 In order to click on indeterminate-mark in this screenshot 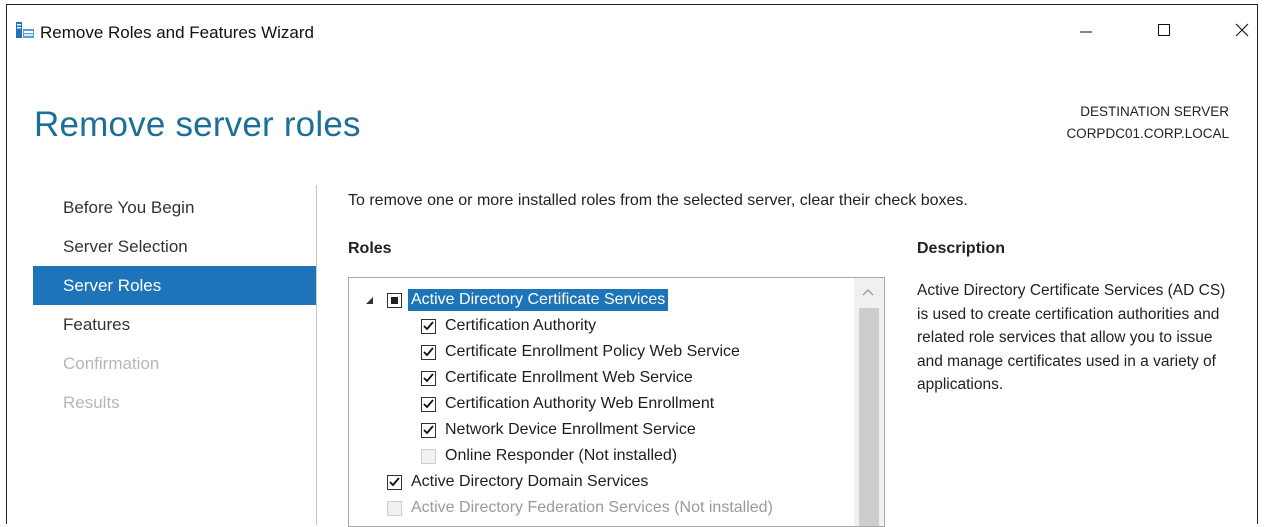, I will do `click(394, 300)`.